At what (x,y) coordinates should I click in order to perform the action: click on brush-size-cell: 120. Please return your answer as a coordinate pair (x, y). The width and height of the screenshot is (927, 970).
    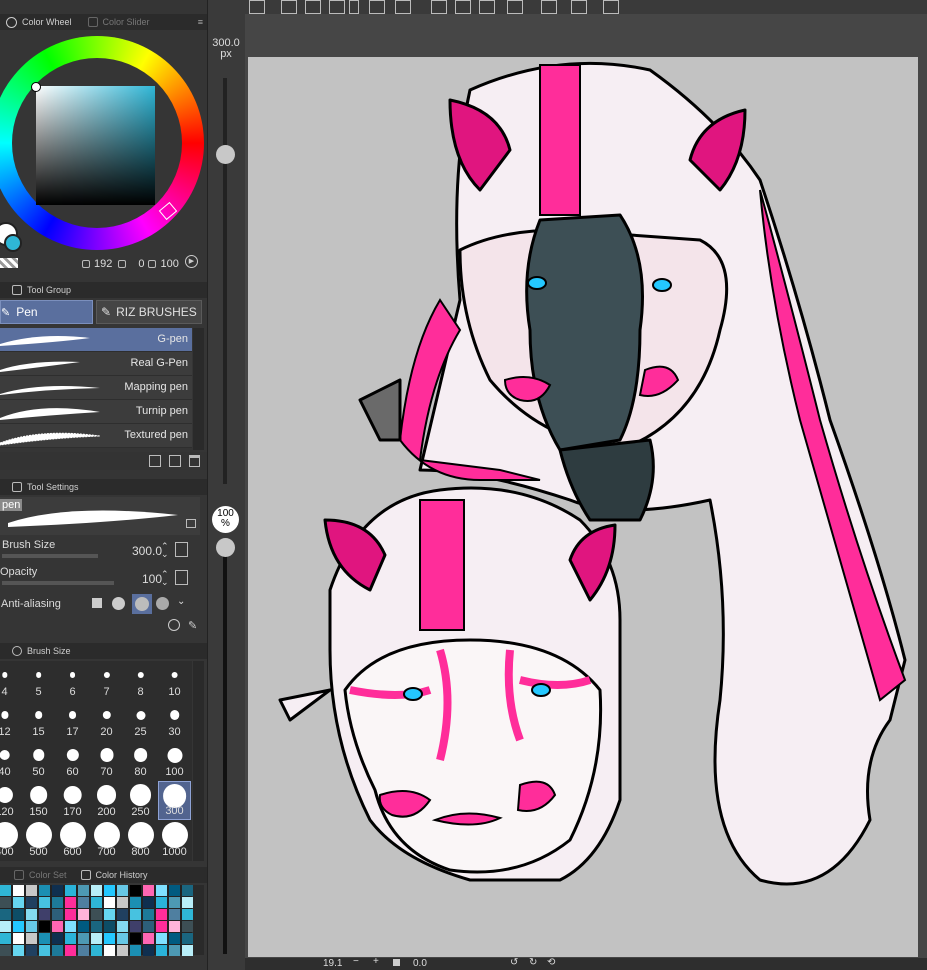
    Looking at the image, I should click on (10, 800).